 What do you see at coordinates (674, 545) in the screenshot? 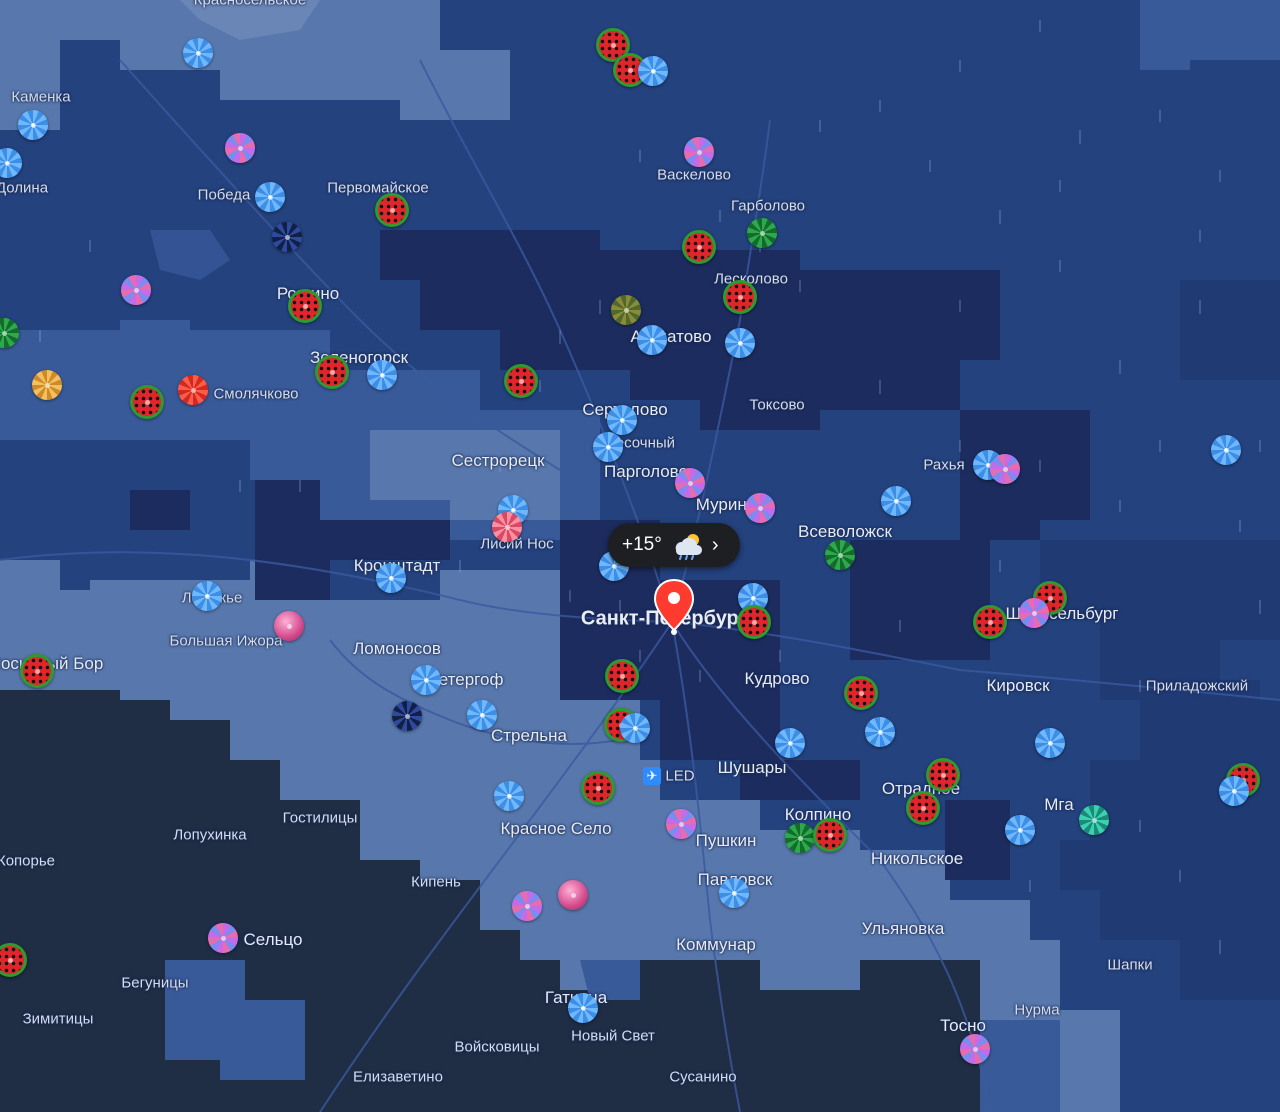
I see `weather-badge: +15° ›` at bounding box center [674, 545].